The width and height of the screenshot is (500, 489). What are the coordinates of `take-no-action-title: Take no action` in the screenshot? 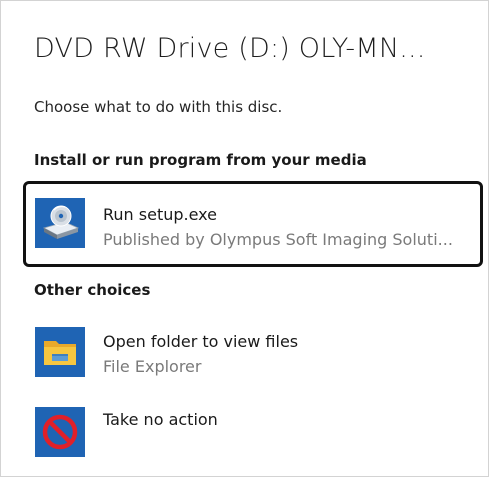 It's located at (160, 419).